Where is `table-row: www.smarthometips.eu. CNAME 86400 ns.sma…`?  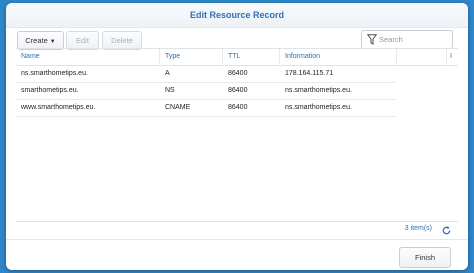 table-row: www.smarthometips.eu. CNAME 86400 ns.sma… is located at coordinates (206, 108).